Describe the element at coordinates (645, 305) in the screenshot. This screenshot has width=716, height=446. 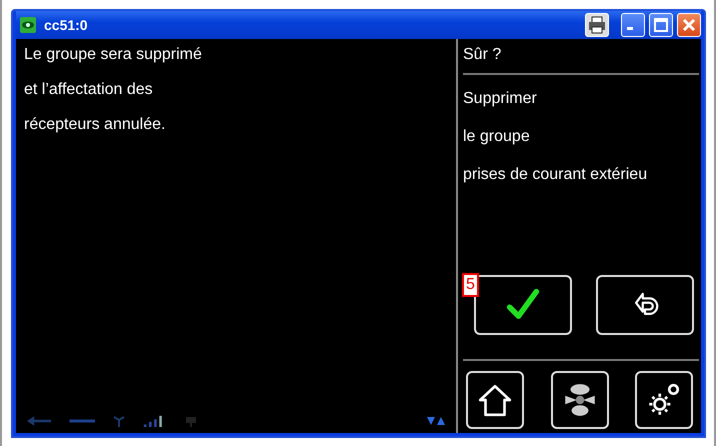
I see `back-button` at that location.